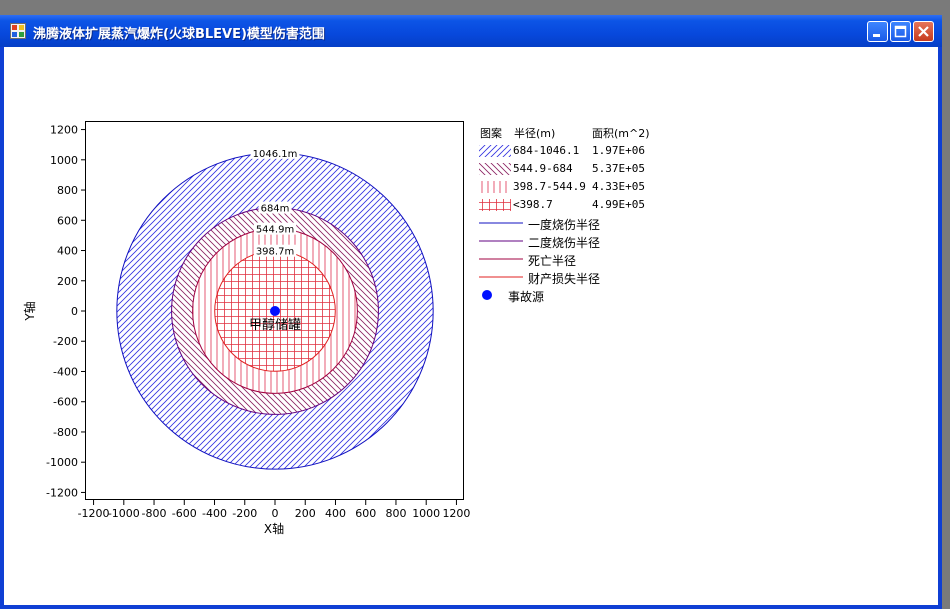 Image resolution: width=950 pixels, height=609 pixels. What do you see at coordinates (275, 209) in the screenshot?
I see `ring-label-2: 684m` at bounding box center [275, 209].